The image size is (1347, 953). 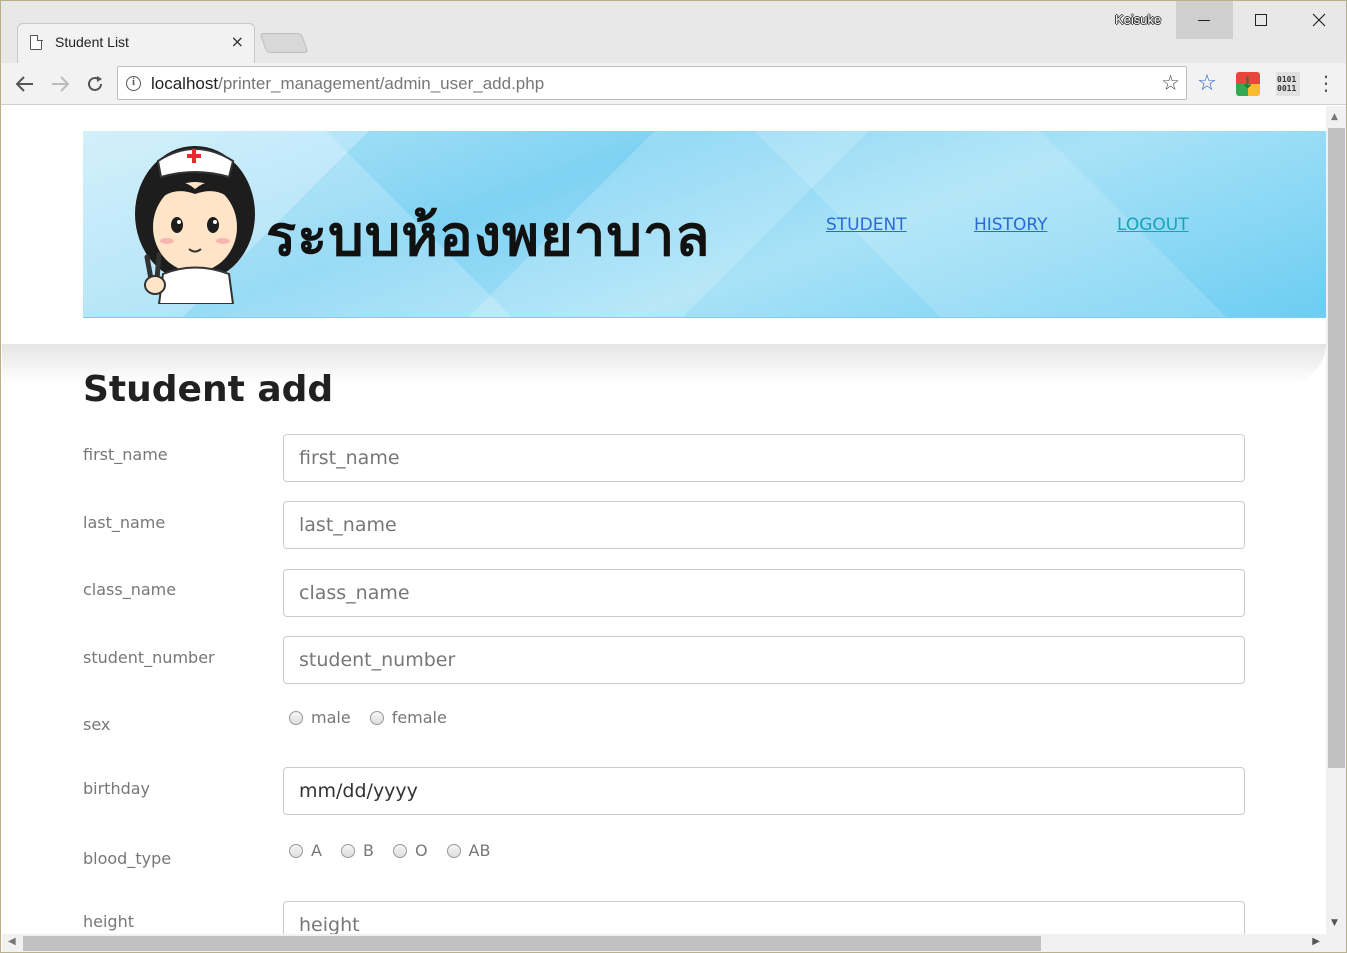 I want to click on scroll-right-icon: ▶, so click(x=1316, y=941).